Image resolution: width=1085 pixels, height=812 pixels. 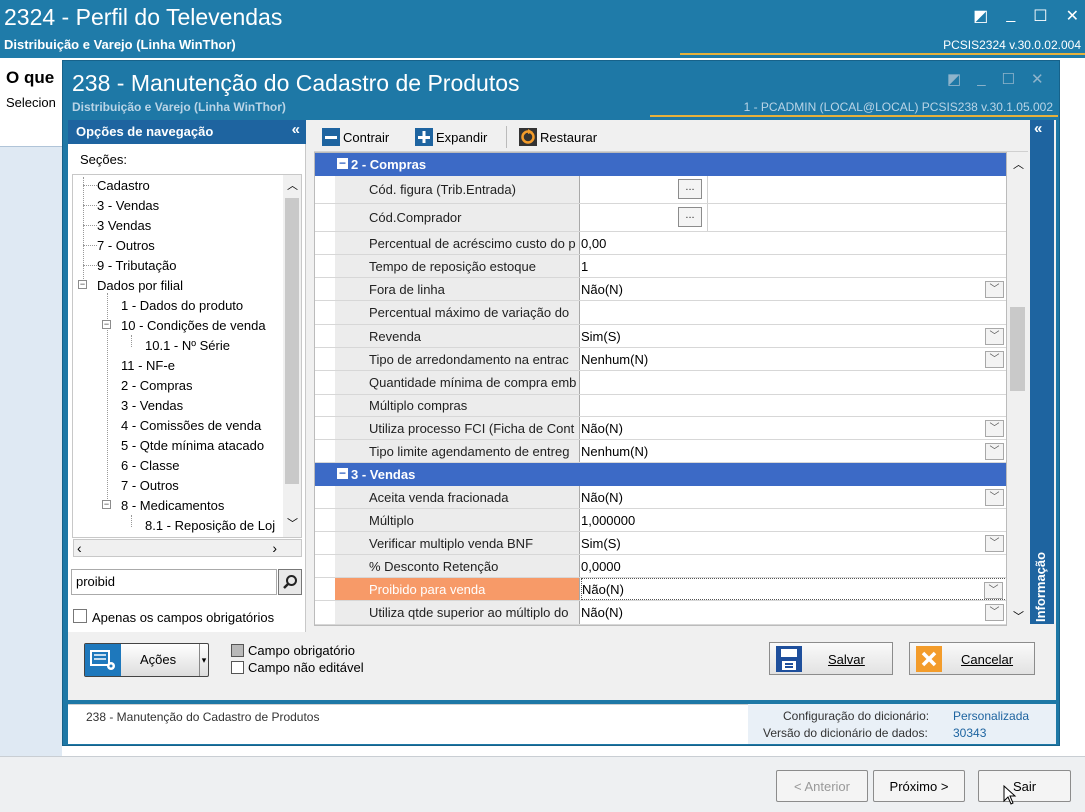 I want to click on property-row-highlighted: Proibido para venda Não(N) ﹀, so click(x=660, y=589).